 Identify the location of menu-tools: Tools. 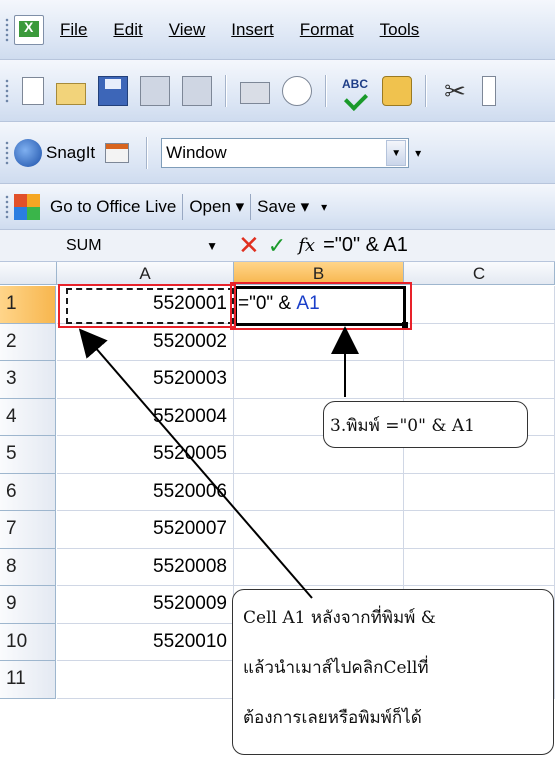
(400, 30).